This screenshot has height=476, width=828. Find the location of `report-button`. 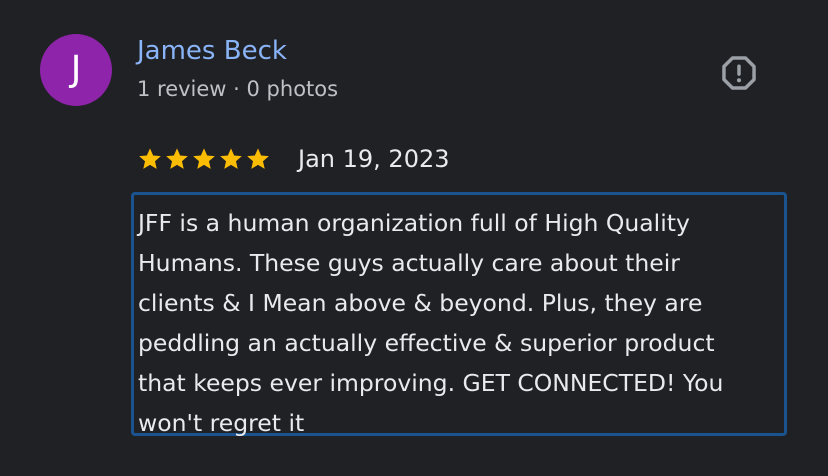

report-button is located at coordinates (739, 73).